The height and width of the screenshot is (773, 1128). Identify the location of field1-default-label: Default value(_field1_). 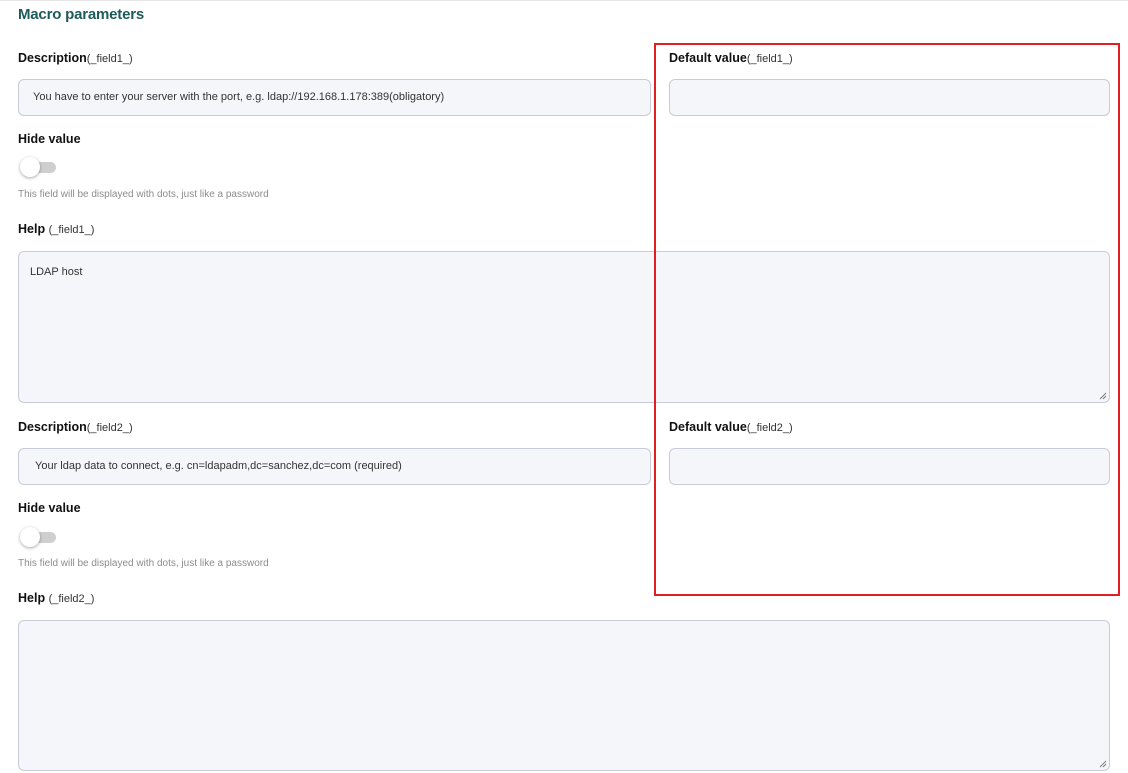
(731, 58).